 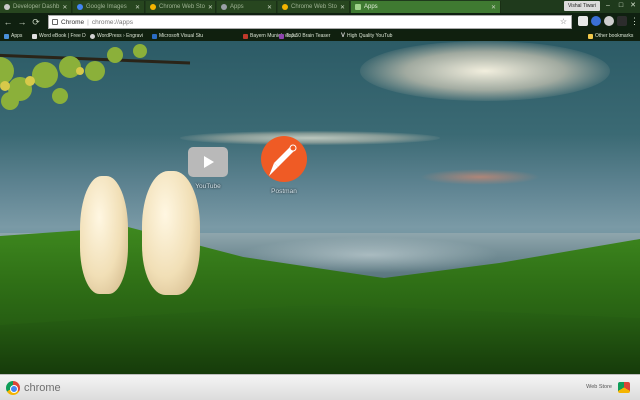 What do you see at coordinates (284, 191) in the screenshot?
I see `app-label: Postman` at bounding box center [284, 191].